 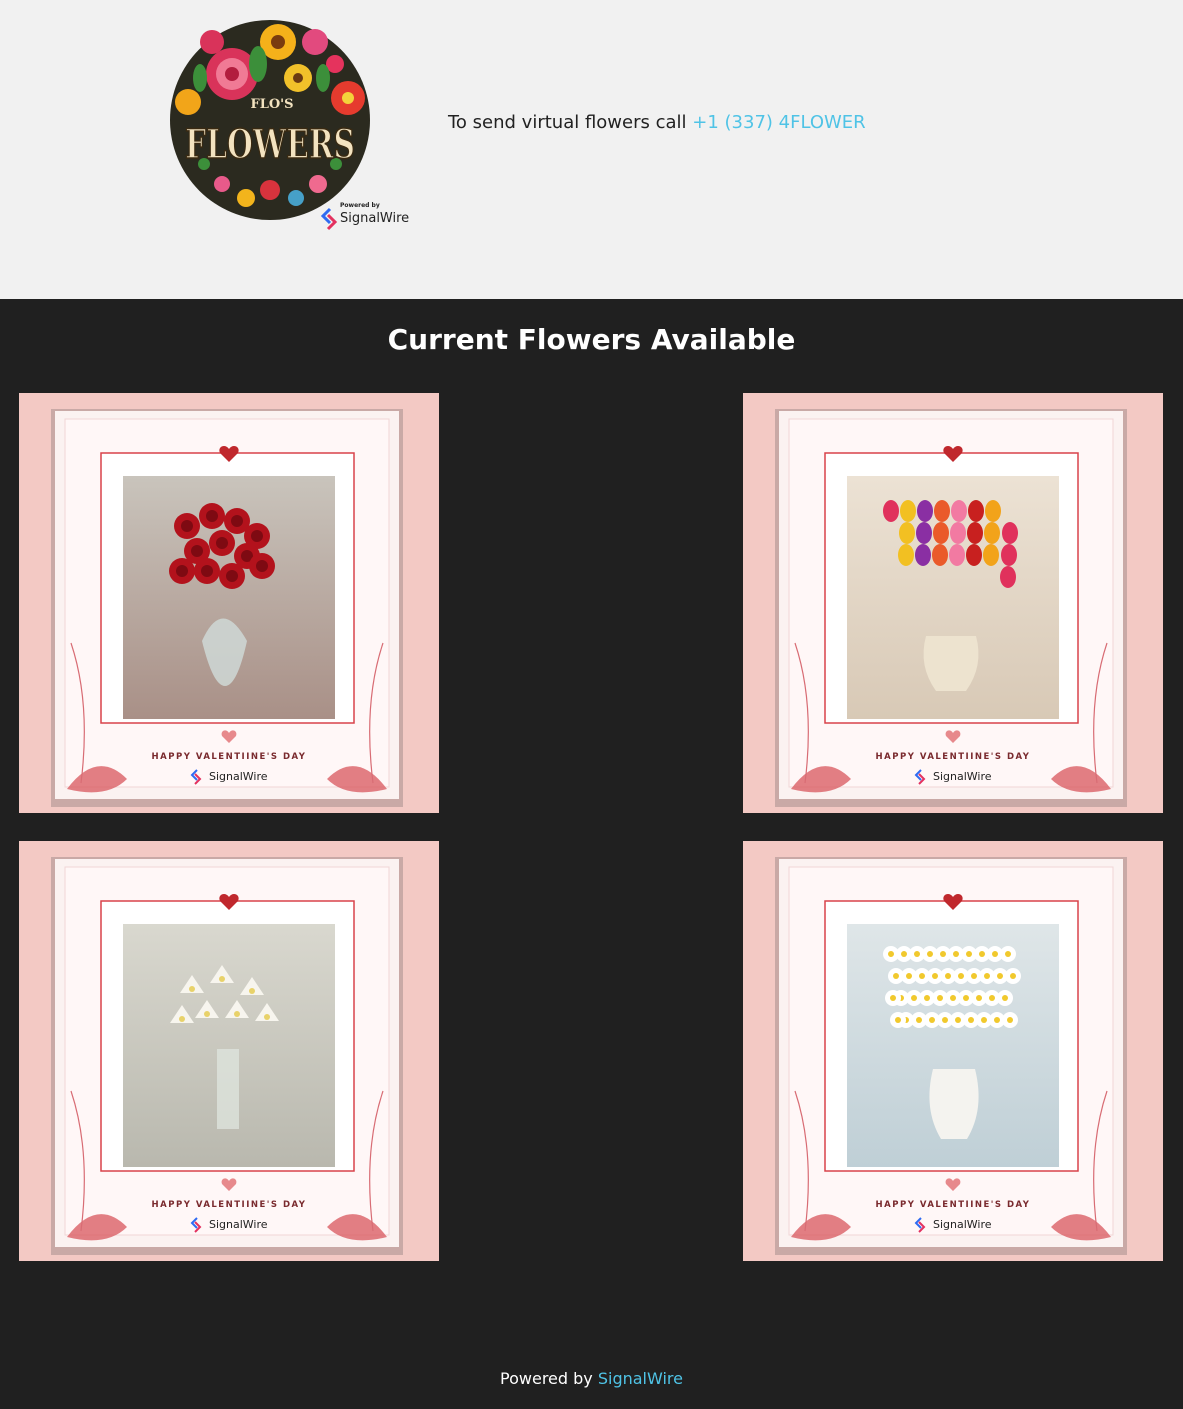 What do you see at coordinates (778, 122) in the screenshot?
I see `phone-link: +1 (337) 4FLOWER` at bounding box center [778, 122].